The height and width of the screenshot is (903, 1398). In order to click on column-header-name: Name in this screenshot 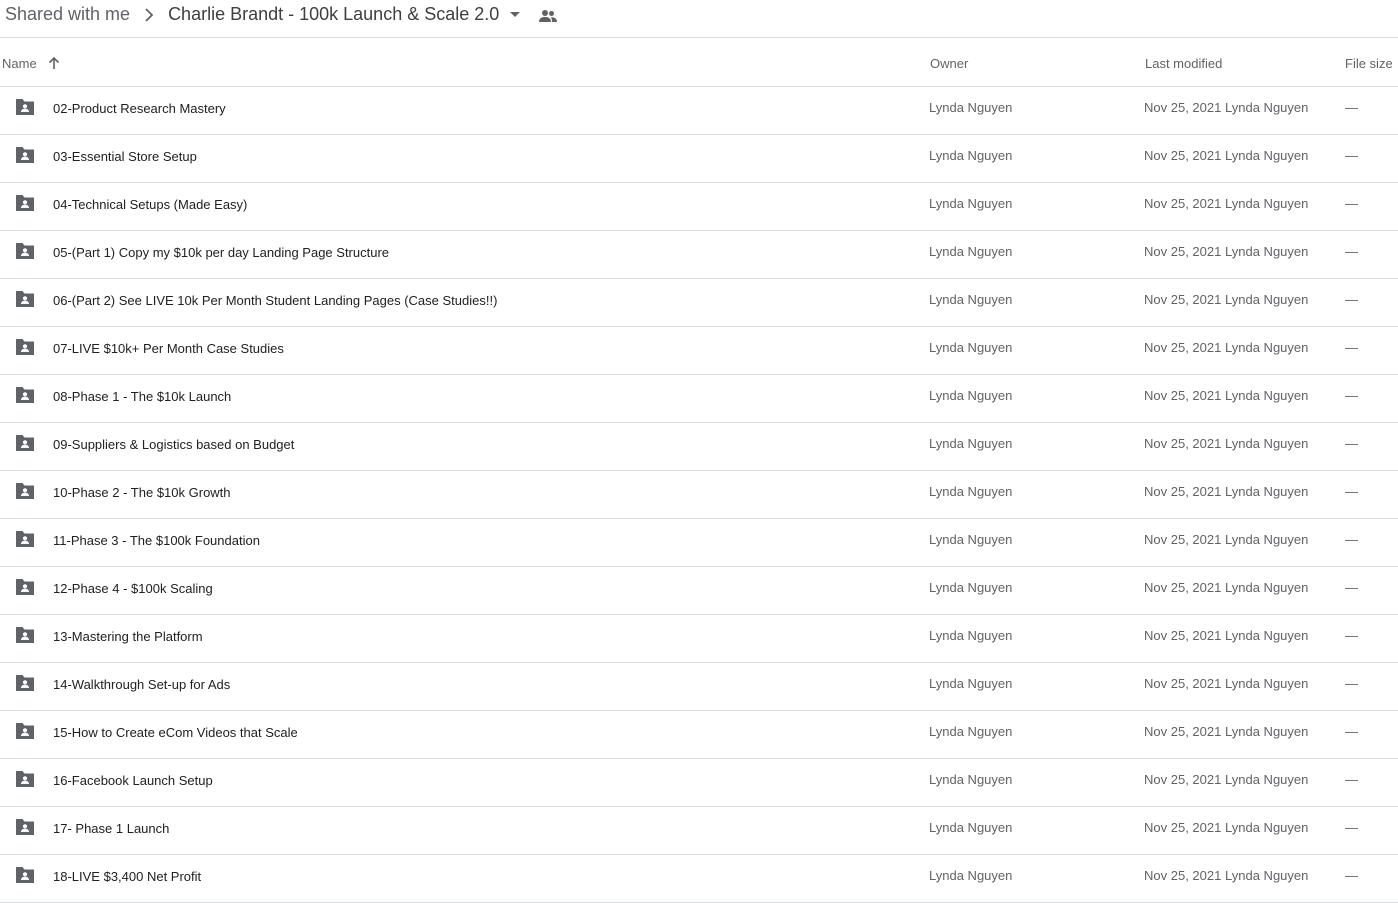, I will do `click(31, 63)`.